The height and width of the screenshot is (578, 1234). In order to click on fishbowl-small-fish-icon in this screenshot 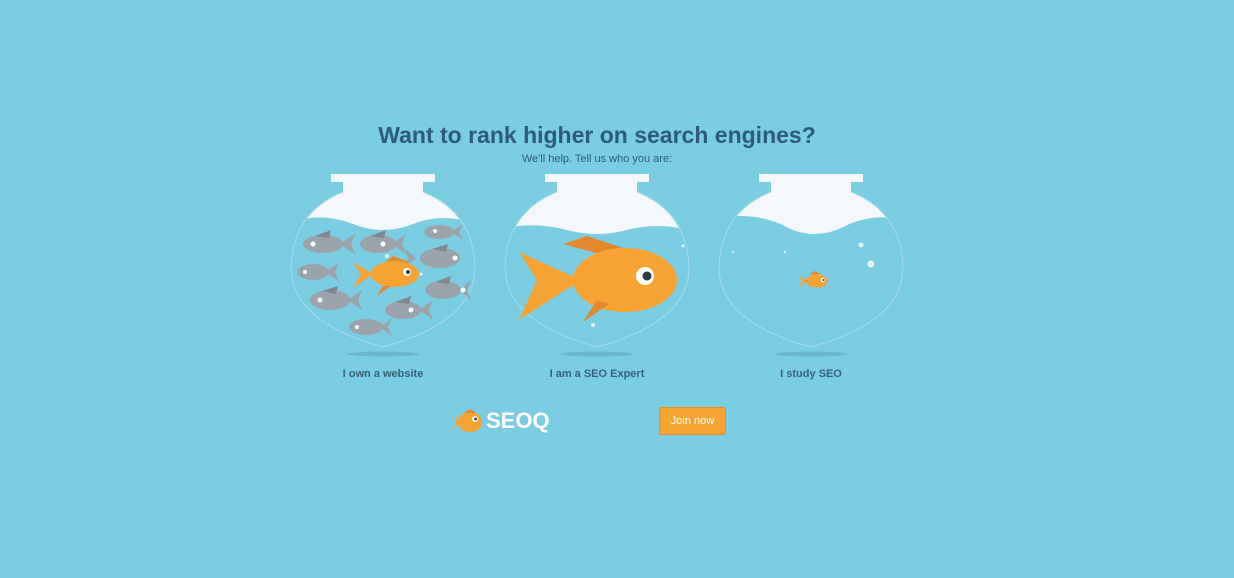, I will do `click(811, 265)`.